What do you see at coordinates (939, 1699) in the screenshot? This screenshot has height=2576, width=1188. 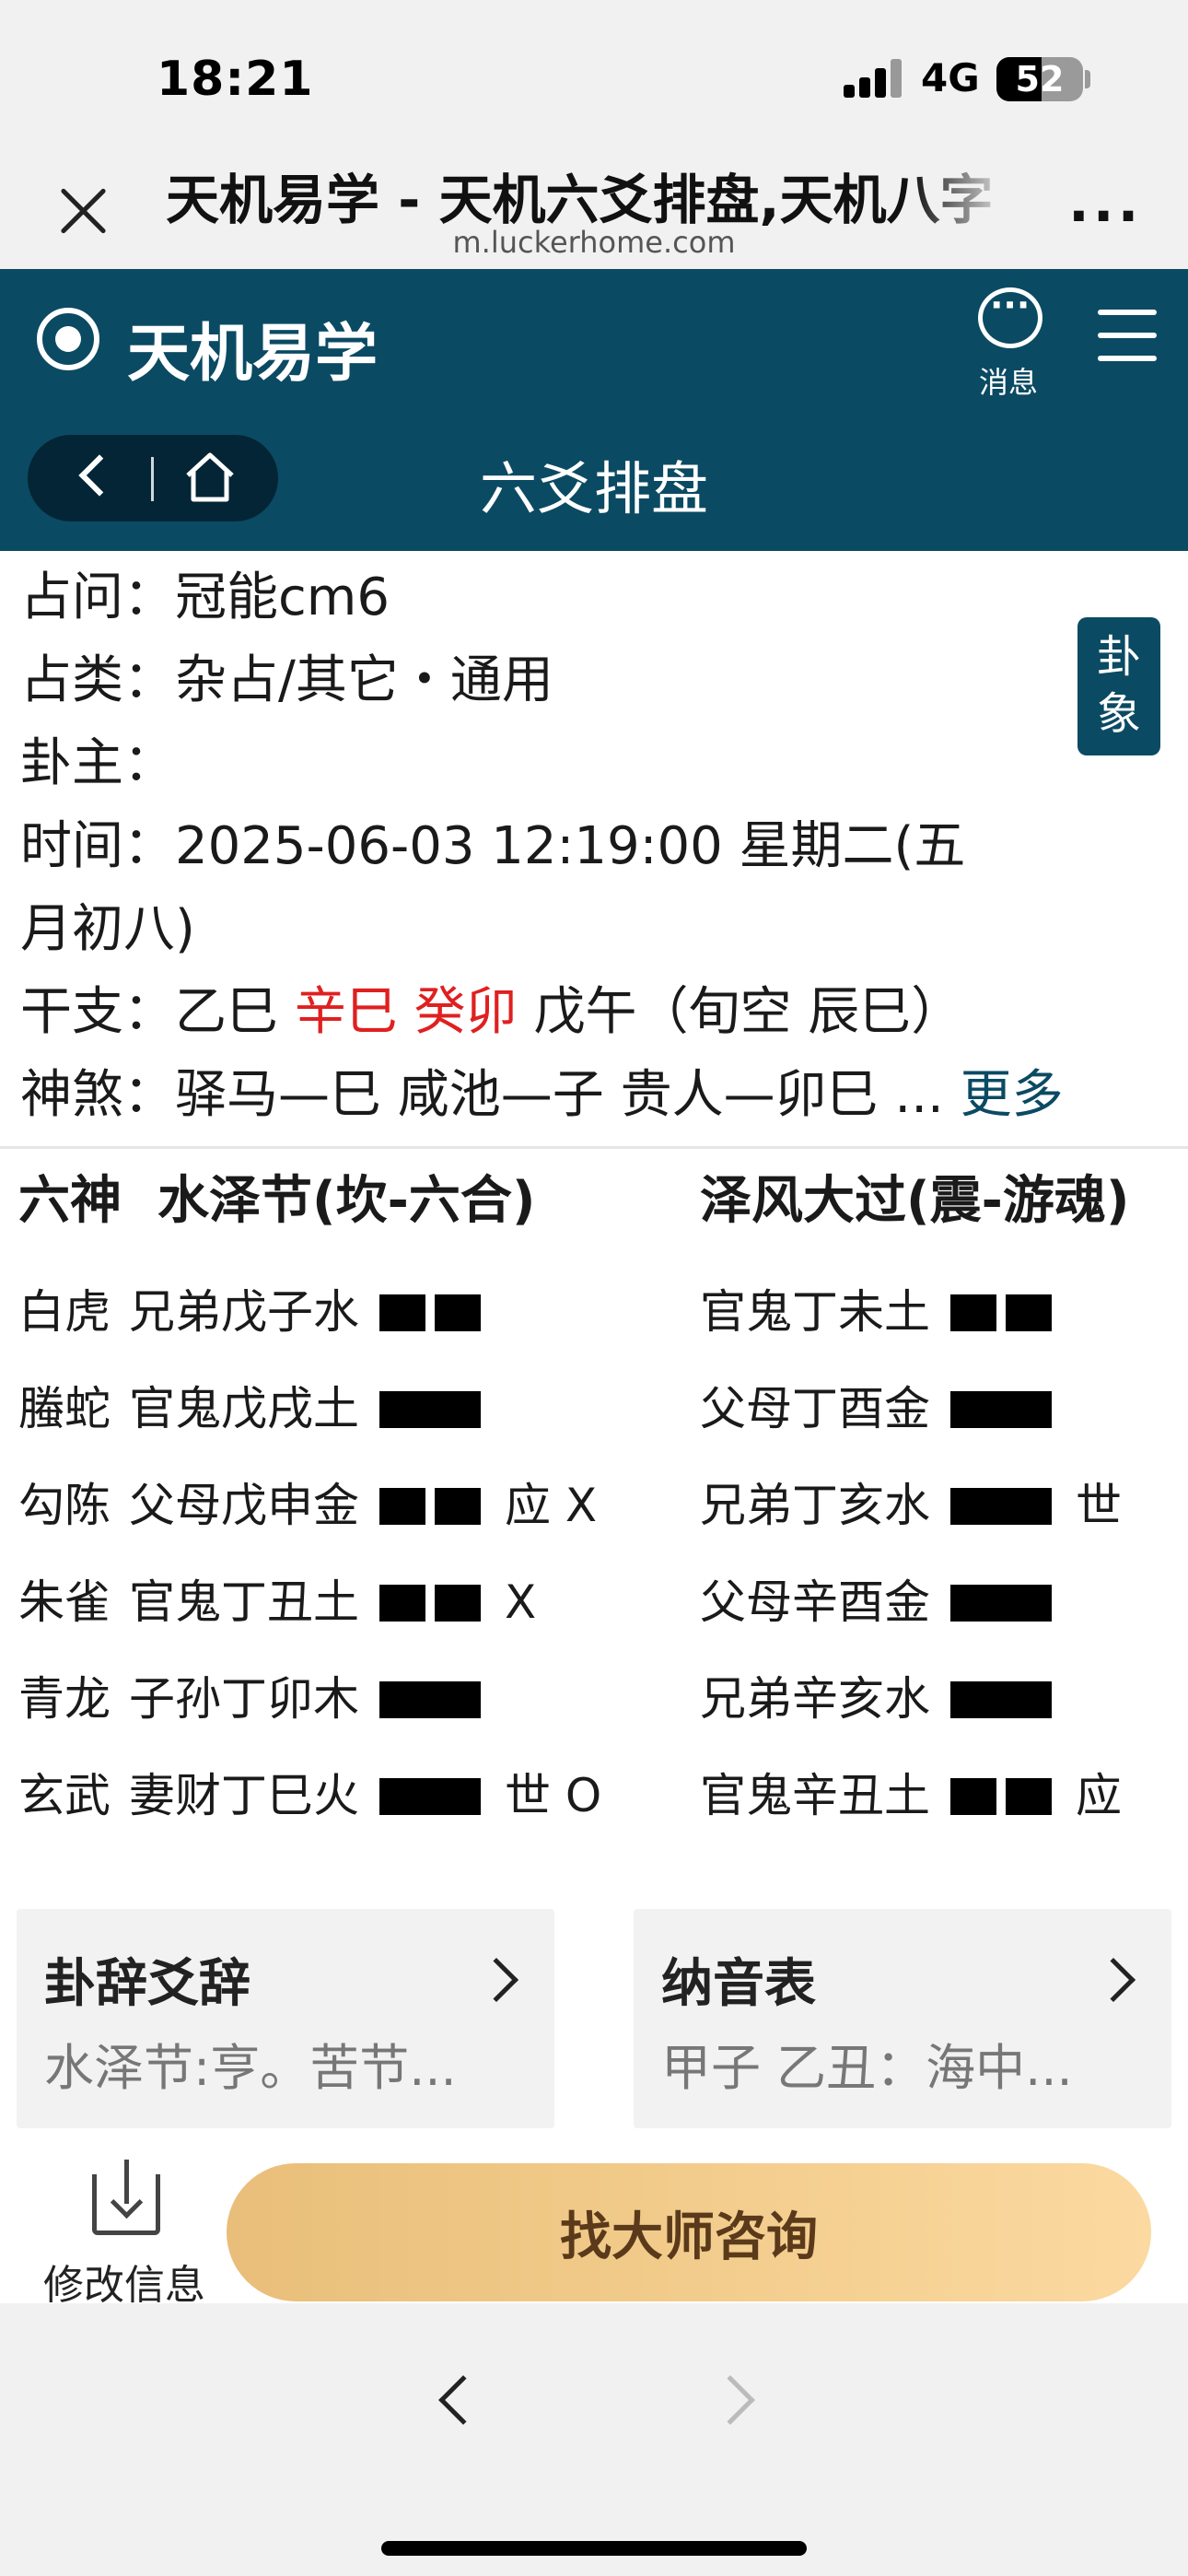 I see `hexagram-line: 兄弟辛亥水` at bounding box center [939, 1699].